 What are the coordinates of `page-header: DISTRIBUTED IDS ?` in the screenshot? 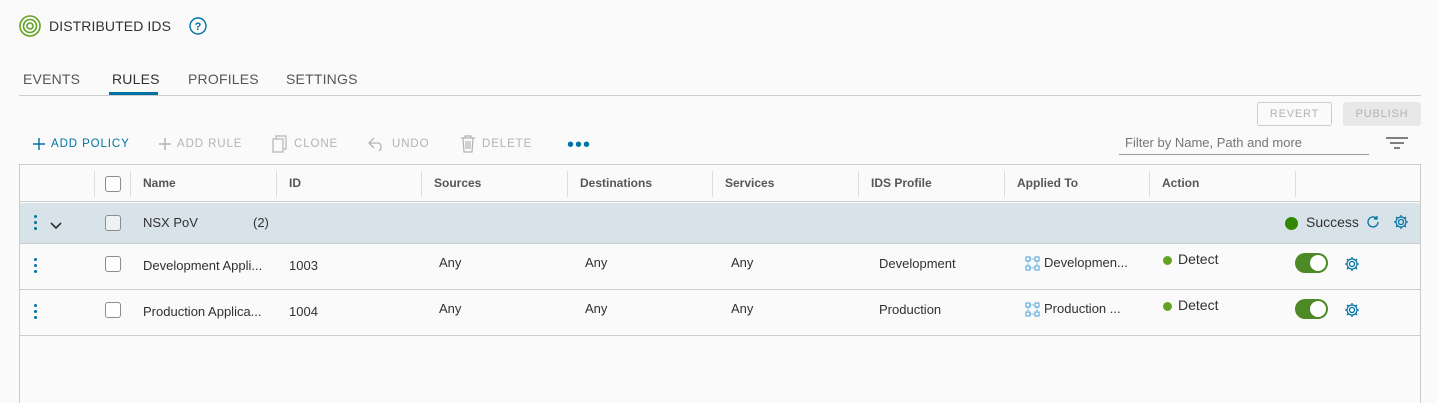 It's located at (113, 26).